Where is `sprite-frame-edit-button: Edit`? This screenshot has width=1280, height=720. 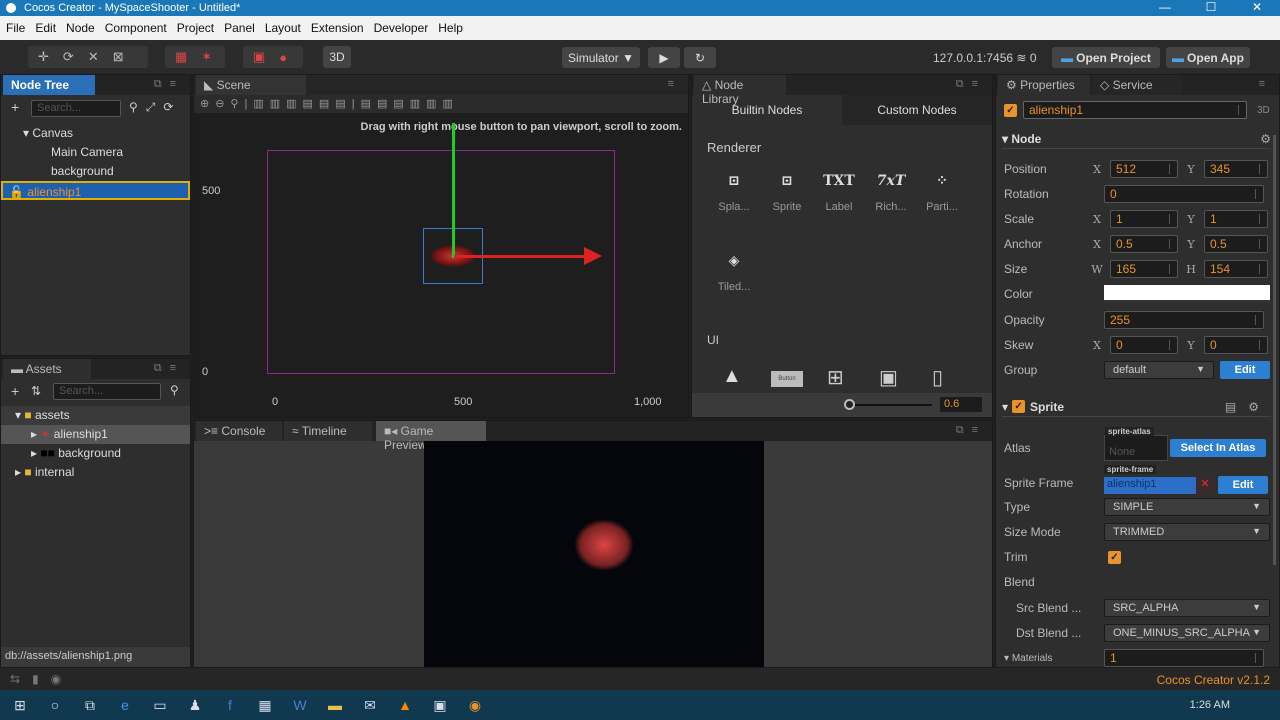
sprite-frame-edit-button: Edit is located at coordinates (1243, 485).